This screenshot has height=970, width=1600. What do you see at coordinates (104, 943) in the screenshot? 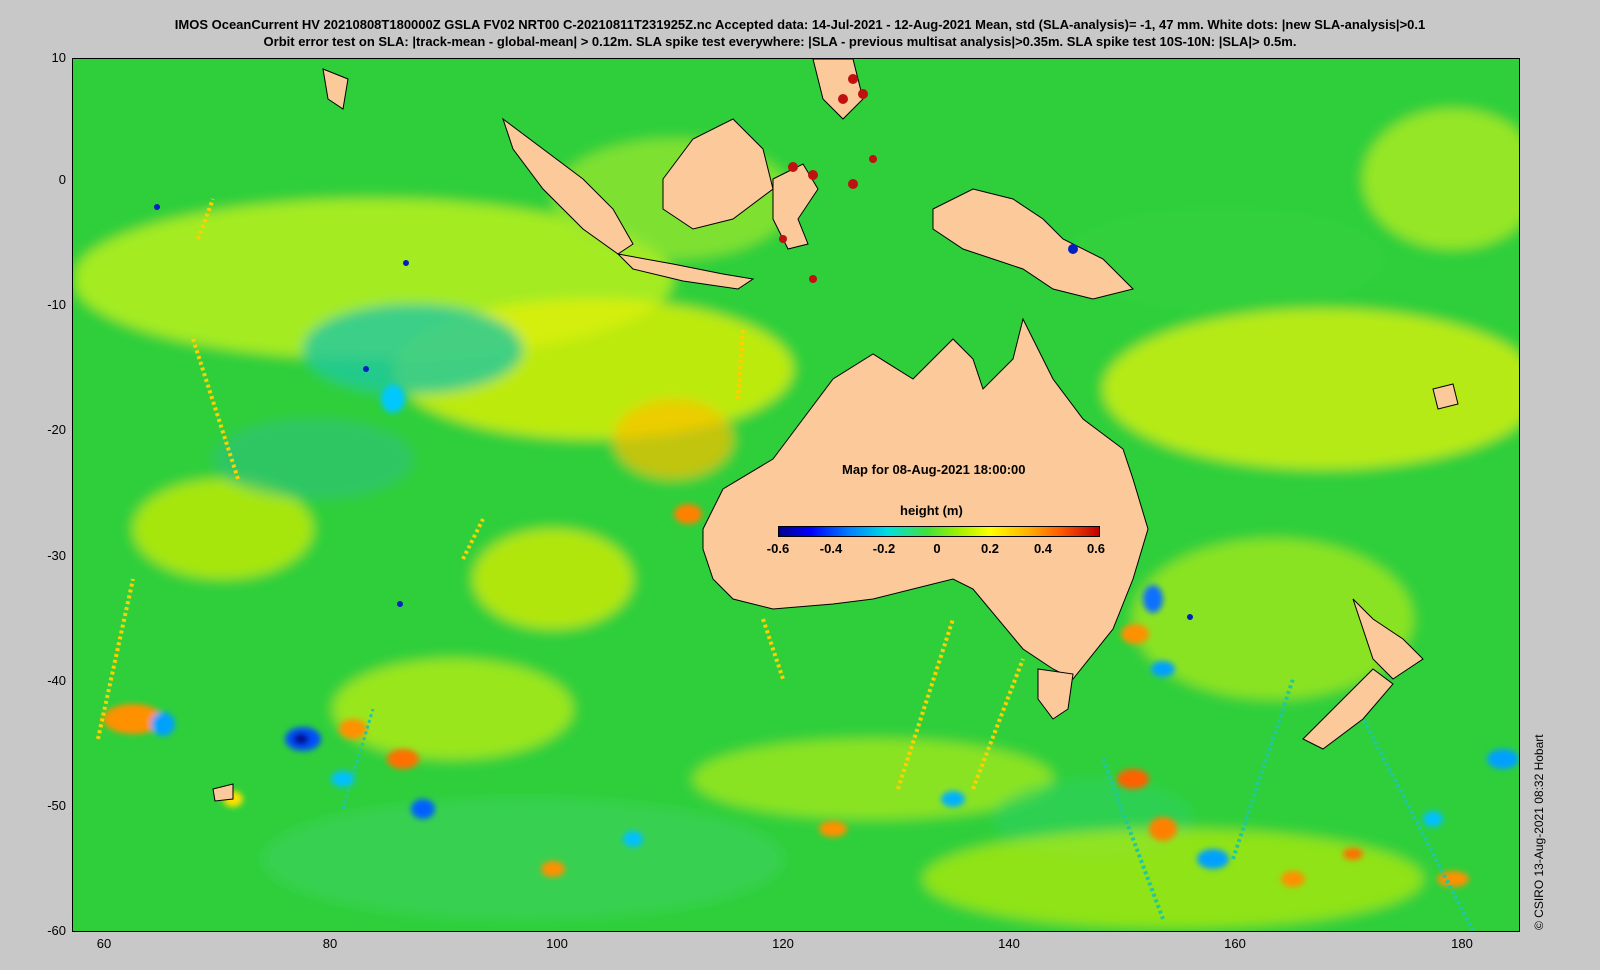
I see `x-tick-label: 60` at bounding box center [104, 943].